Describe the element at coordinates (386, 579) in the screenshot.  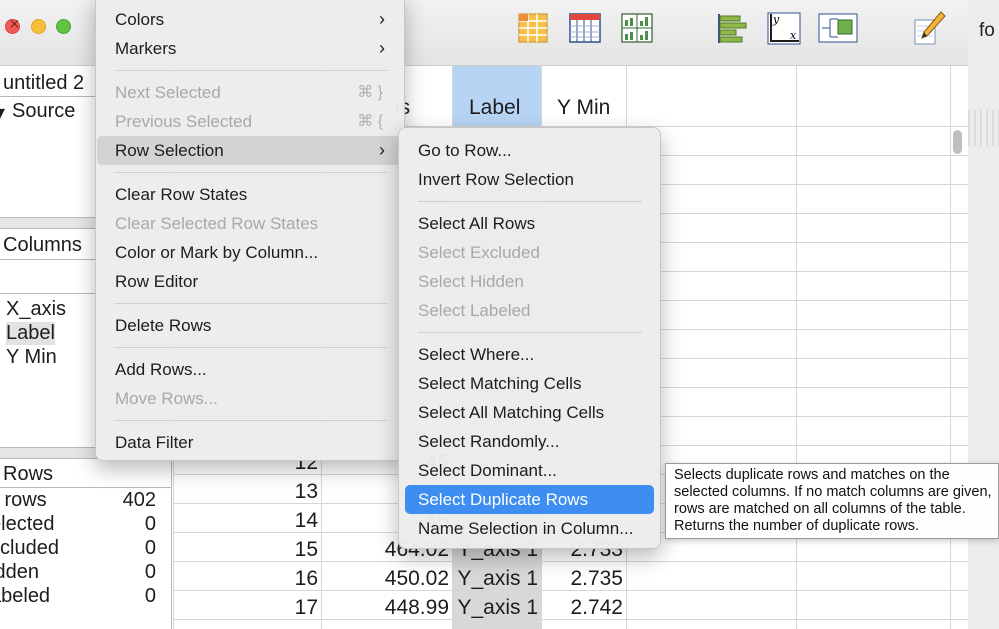
I see `x-axis-cell: 450.02` at that location.